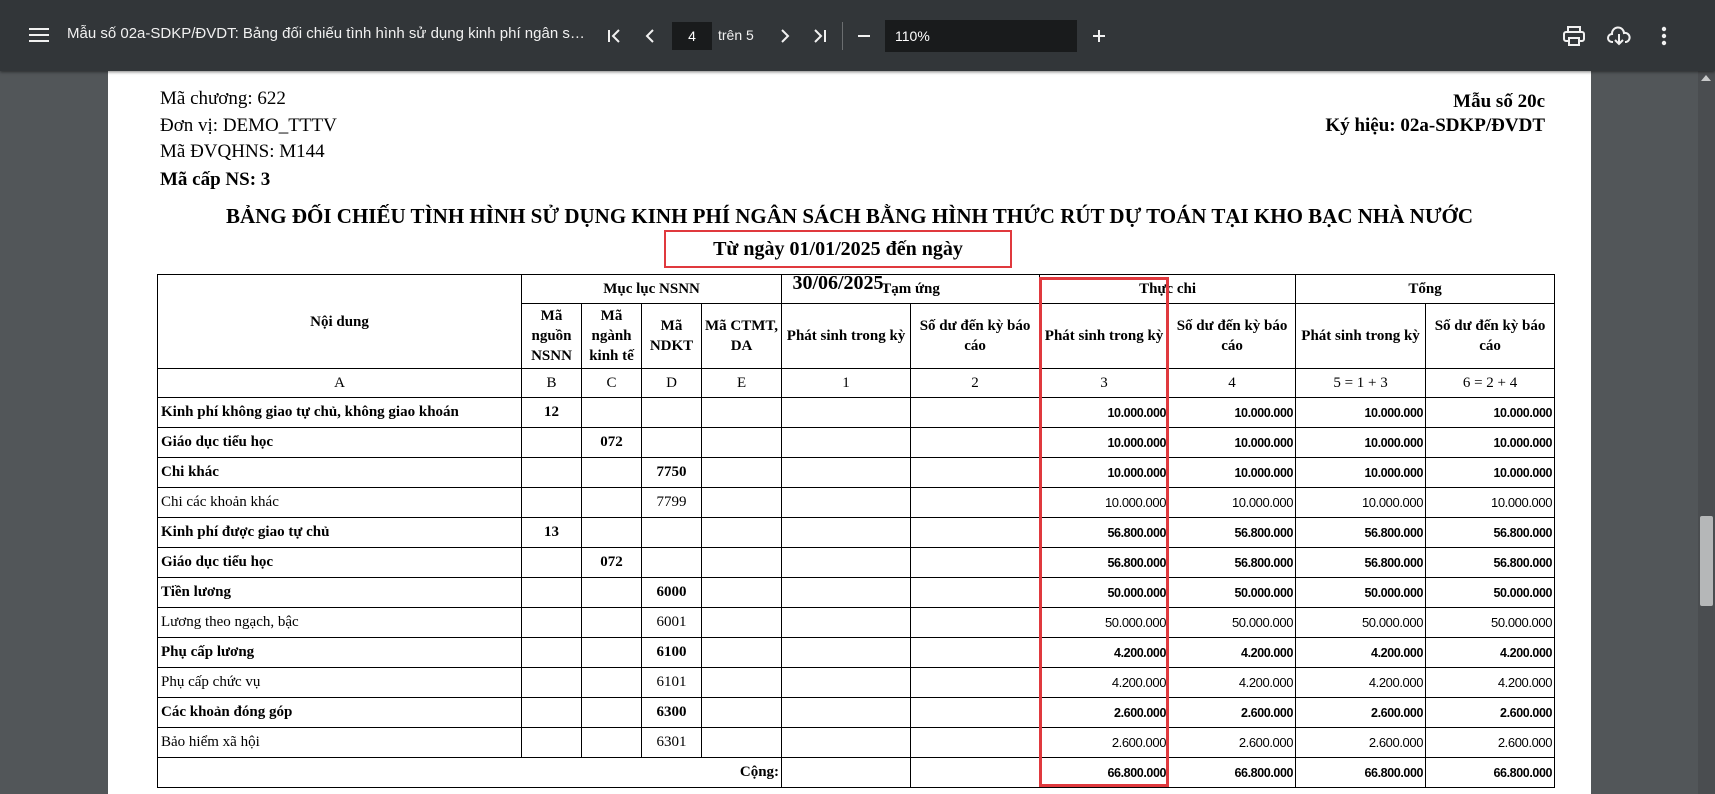 Image resolution: width=1715 pixels, height=794 pixels. Describe the element at coordinates (339, 321) in the screenshot. I see `header-noi-dung: Nội dung` at that location.